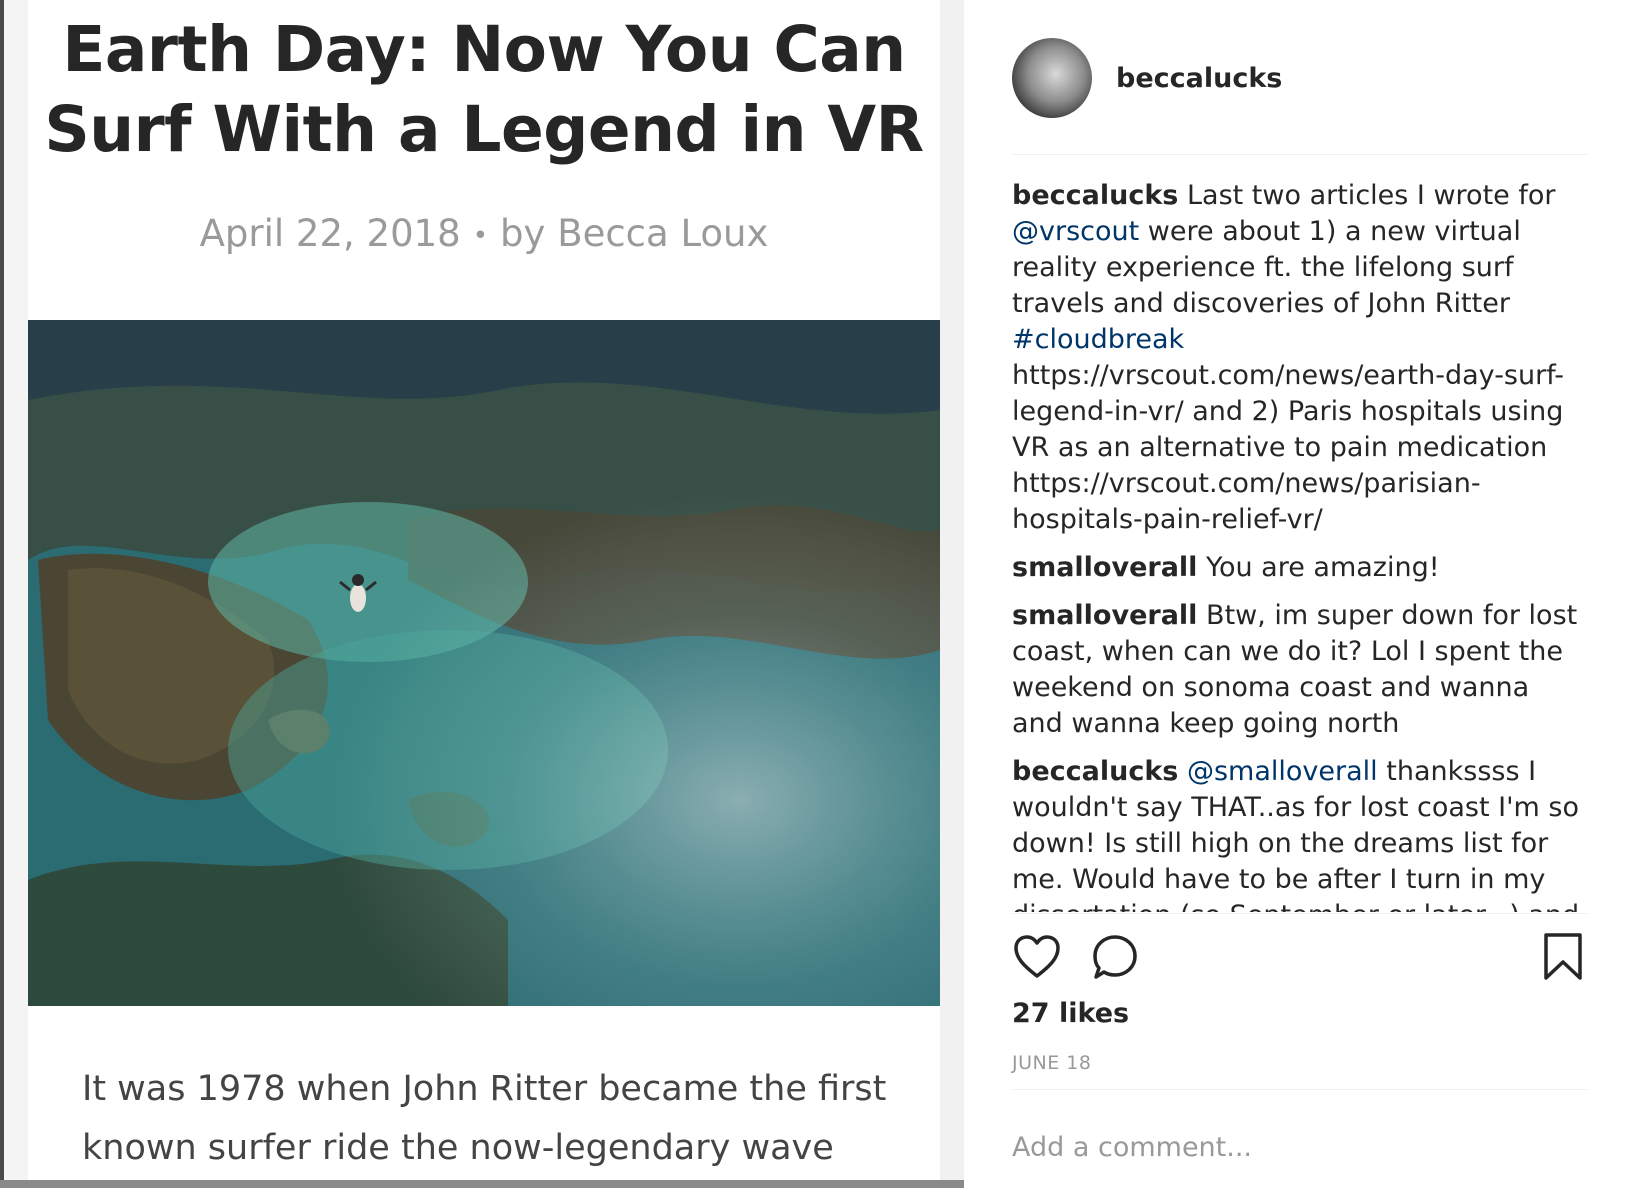  Describe the element at coordinates (1199, 78) in the screenshot. I see `post-username: beccalucks` at that location.